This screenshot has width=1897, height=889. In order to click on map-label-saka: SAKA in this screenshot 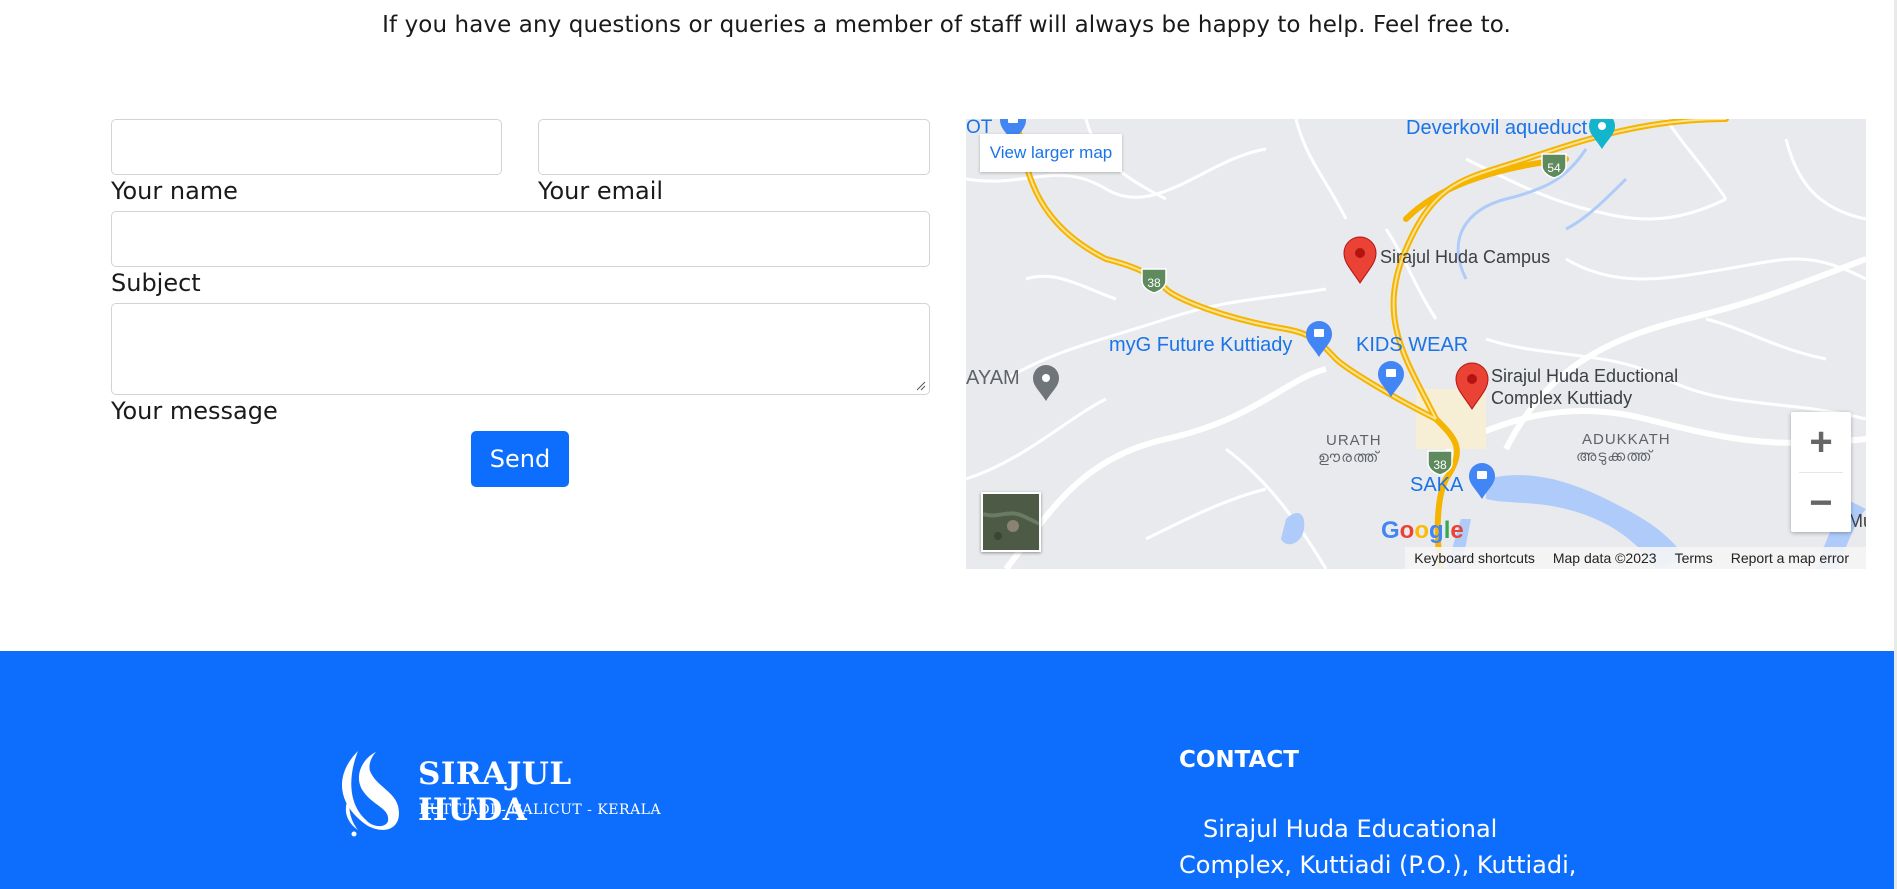, I will do `click(1437, 485)`.